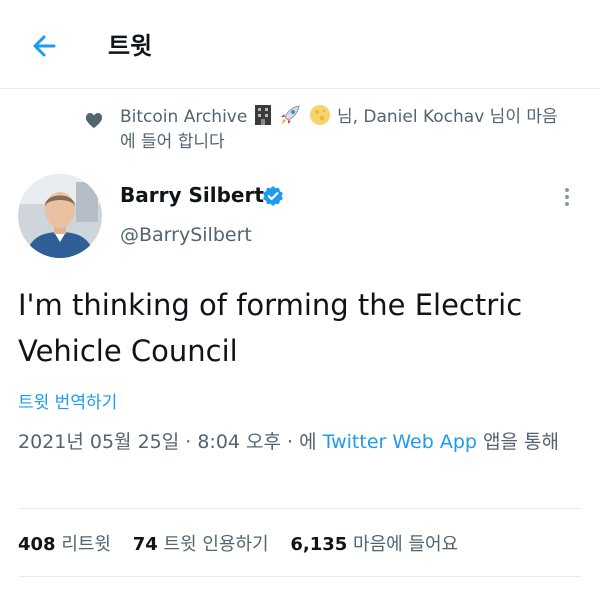  What do you see at coordinates (567, 197) in the screenshot?
I see `more-options-icon` at bounding box center [567, 197].